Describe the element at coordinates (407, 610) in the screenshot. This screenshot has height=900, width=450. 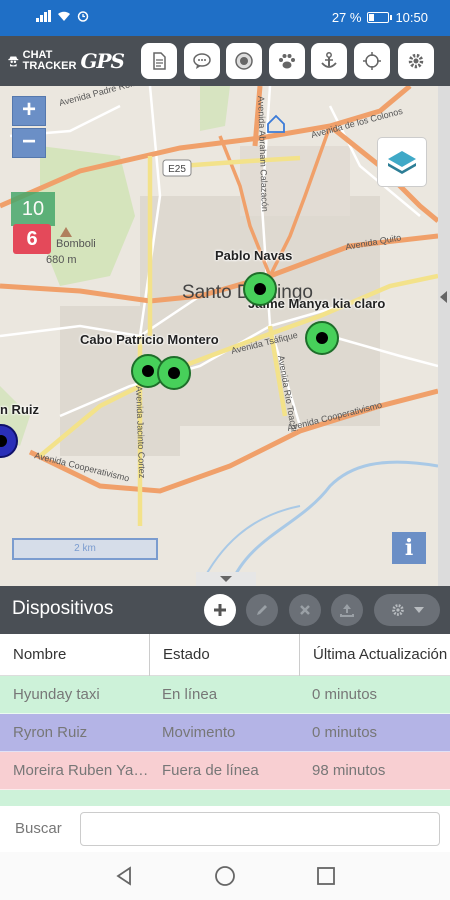
I see `device-settings-menu` at that location.